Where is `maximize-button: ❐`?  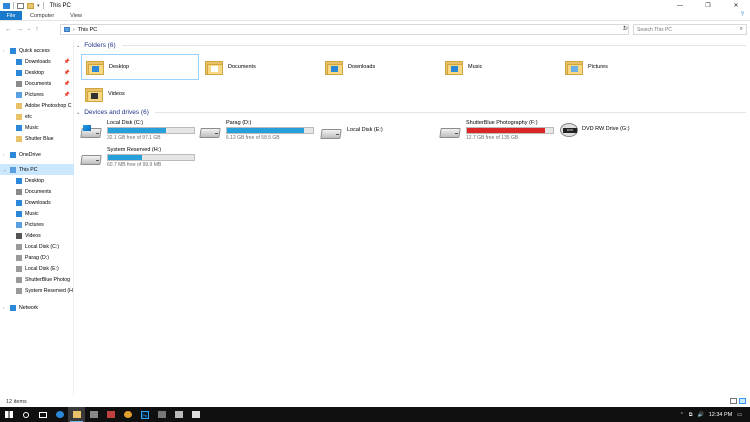 maximize-button: ❐ is located at coordinates (708, 5).